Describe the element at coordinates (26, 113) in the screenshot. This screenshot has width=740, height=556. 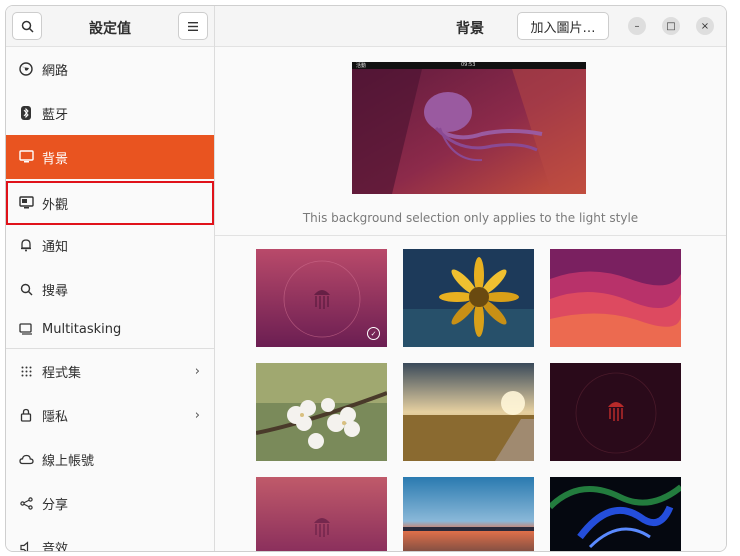
I see `bluetooth-icon` at that location.